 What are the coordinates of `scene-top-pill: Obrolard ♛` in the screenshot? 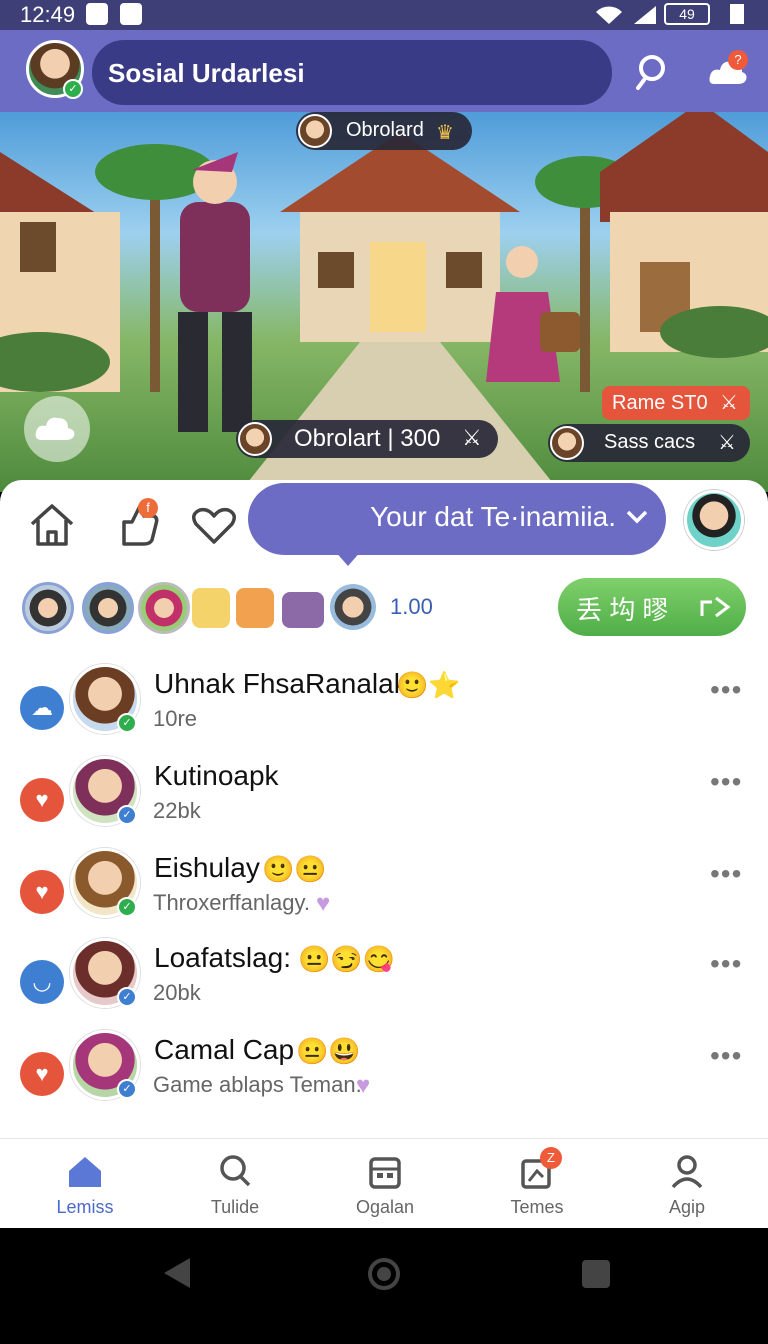 It's located at (384, 131).